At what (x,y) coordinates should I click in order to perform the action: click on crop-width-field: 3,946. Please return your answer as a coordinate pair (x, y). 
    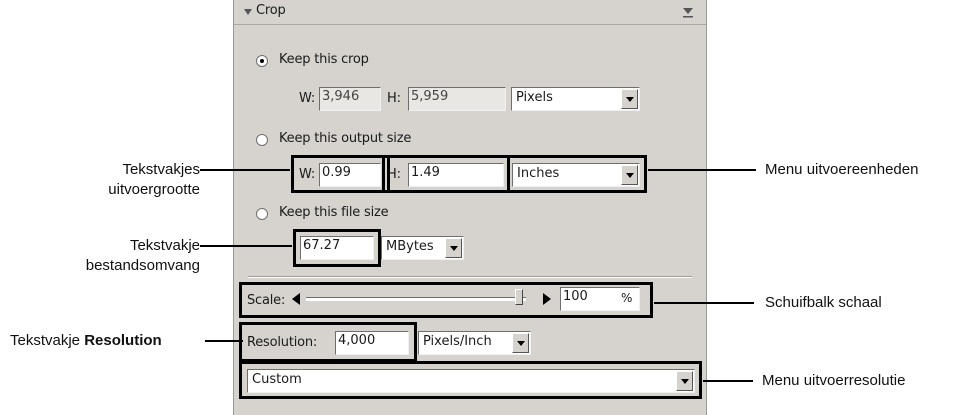
    Looking at the image, I should click on (350, 99).